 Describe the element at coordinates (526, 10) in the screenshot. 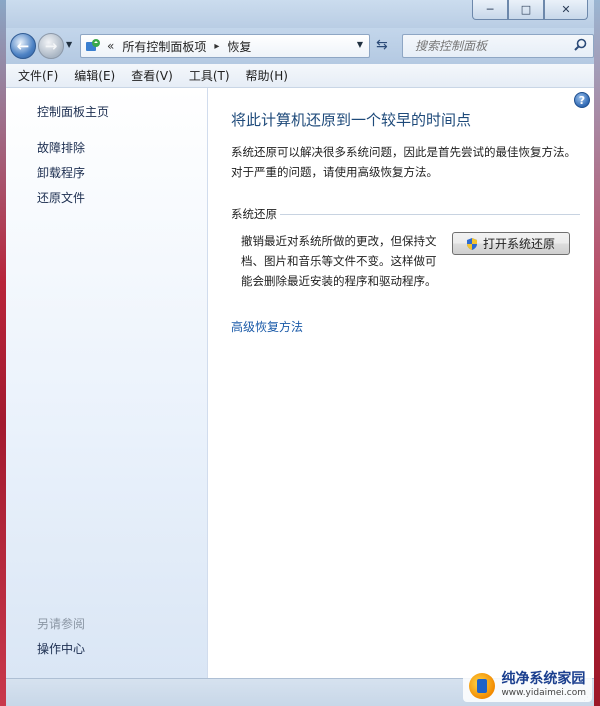

I see `maximize-button: □` at that location.